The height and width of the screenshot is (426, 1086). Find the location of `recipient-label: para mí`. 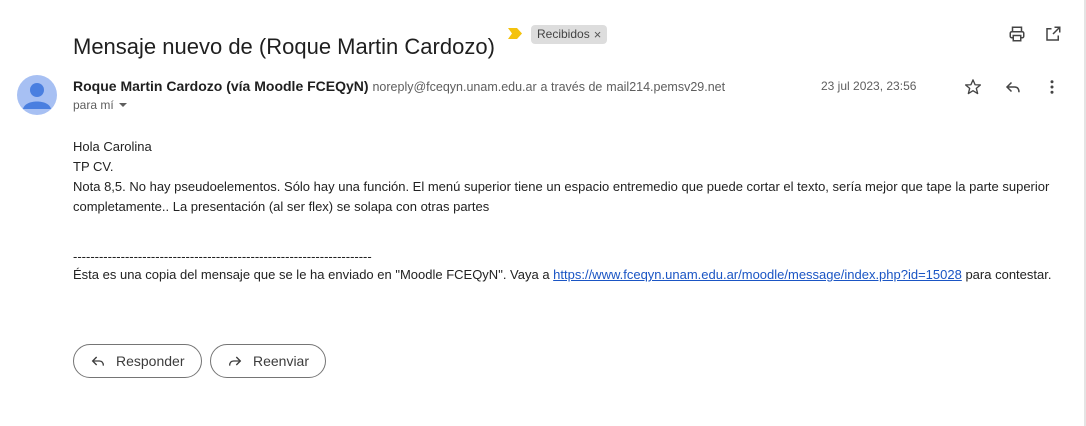

recipient-label: para mí is located at coordinates (93, 105).